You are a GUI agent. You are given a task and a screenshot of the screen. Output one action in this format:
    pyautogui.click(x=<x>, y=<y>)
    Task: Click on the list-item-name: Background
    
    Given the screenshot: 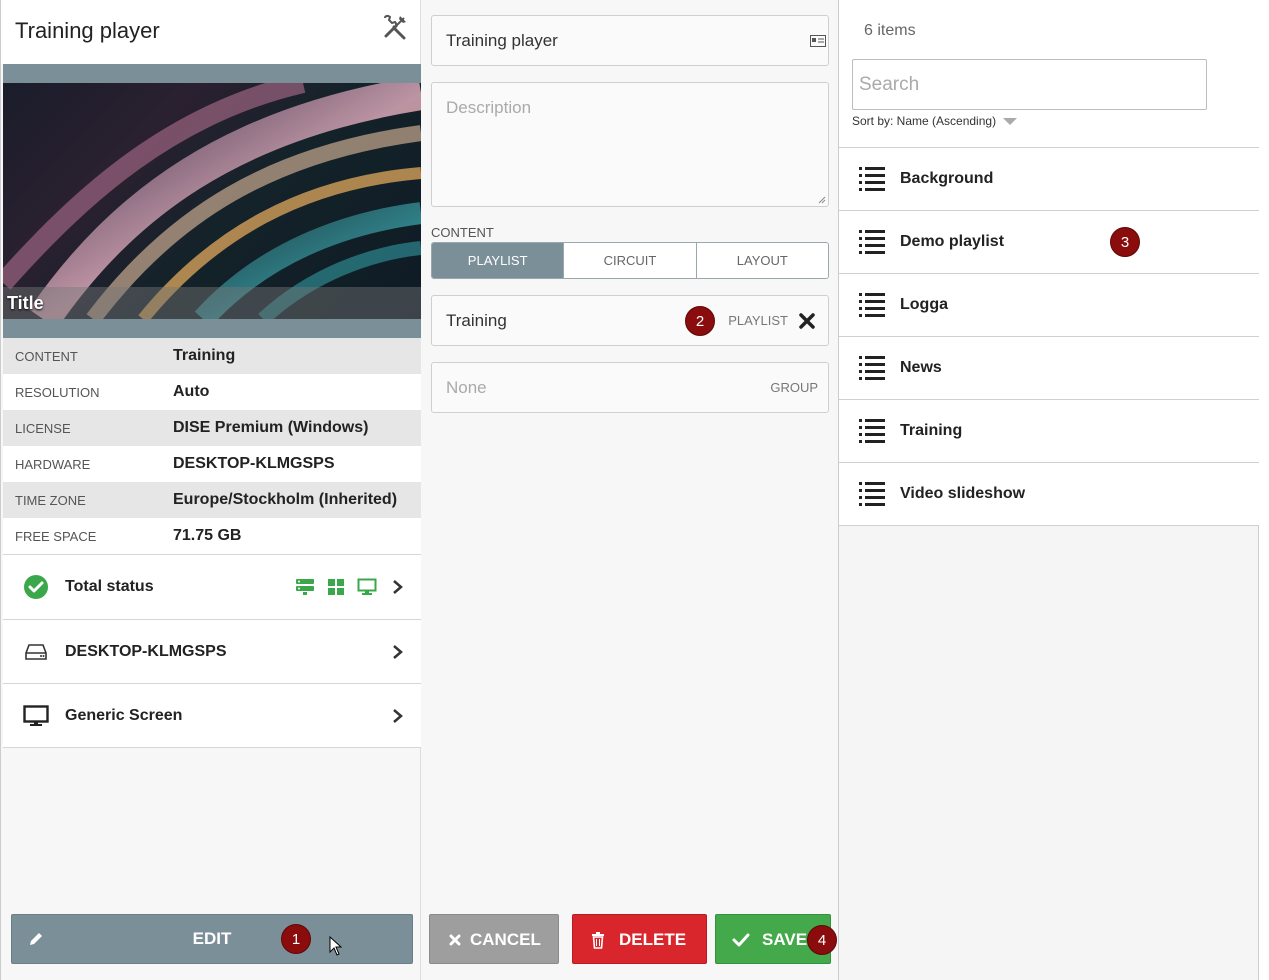 What is the action you would take?
    pyautogui.click(x=947, y=178)
    